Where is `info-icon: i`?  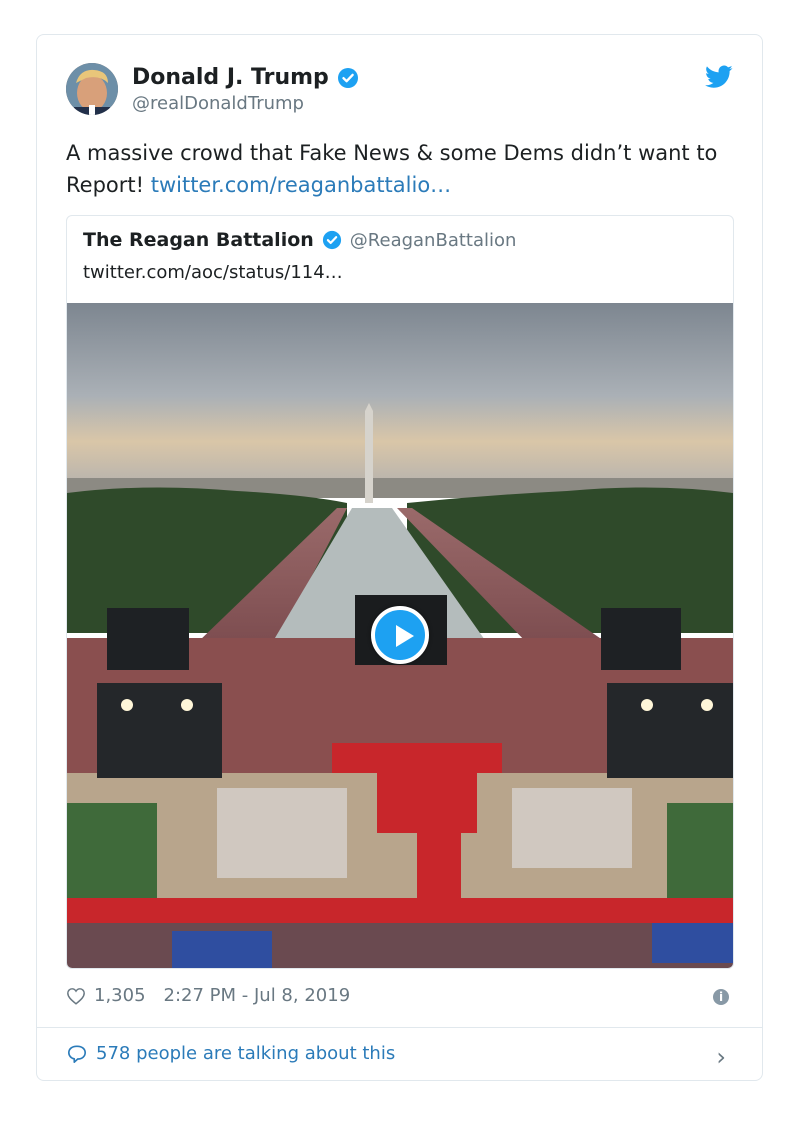
info-icon: i is located at coordinates (721, 997).